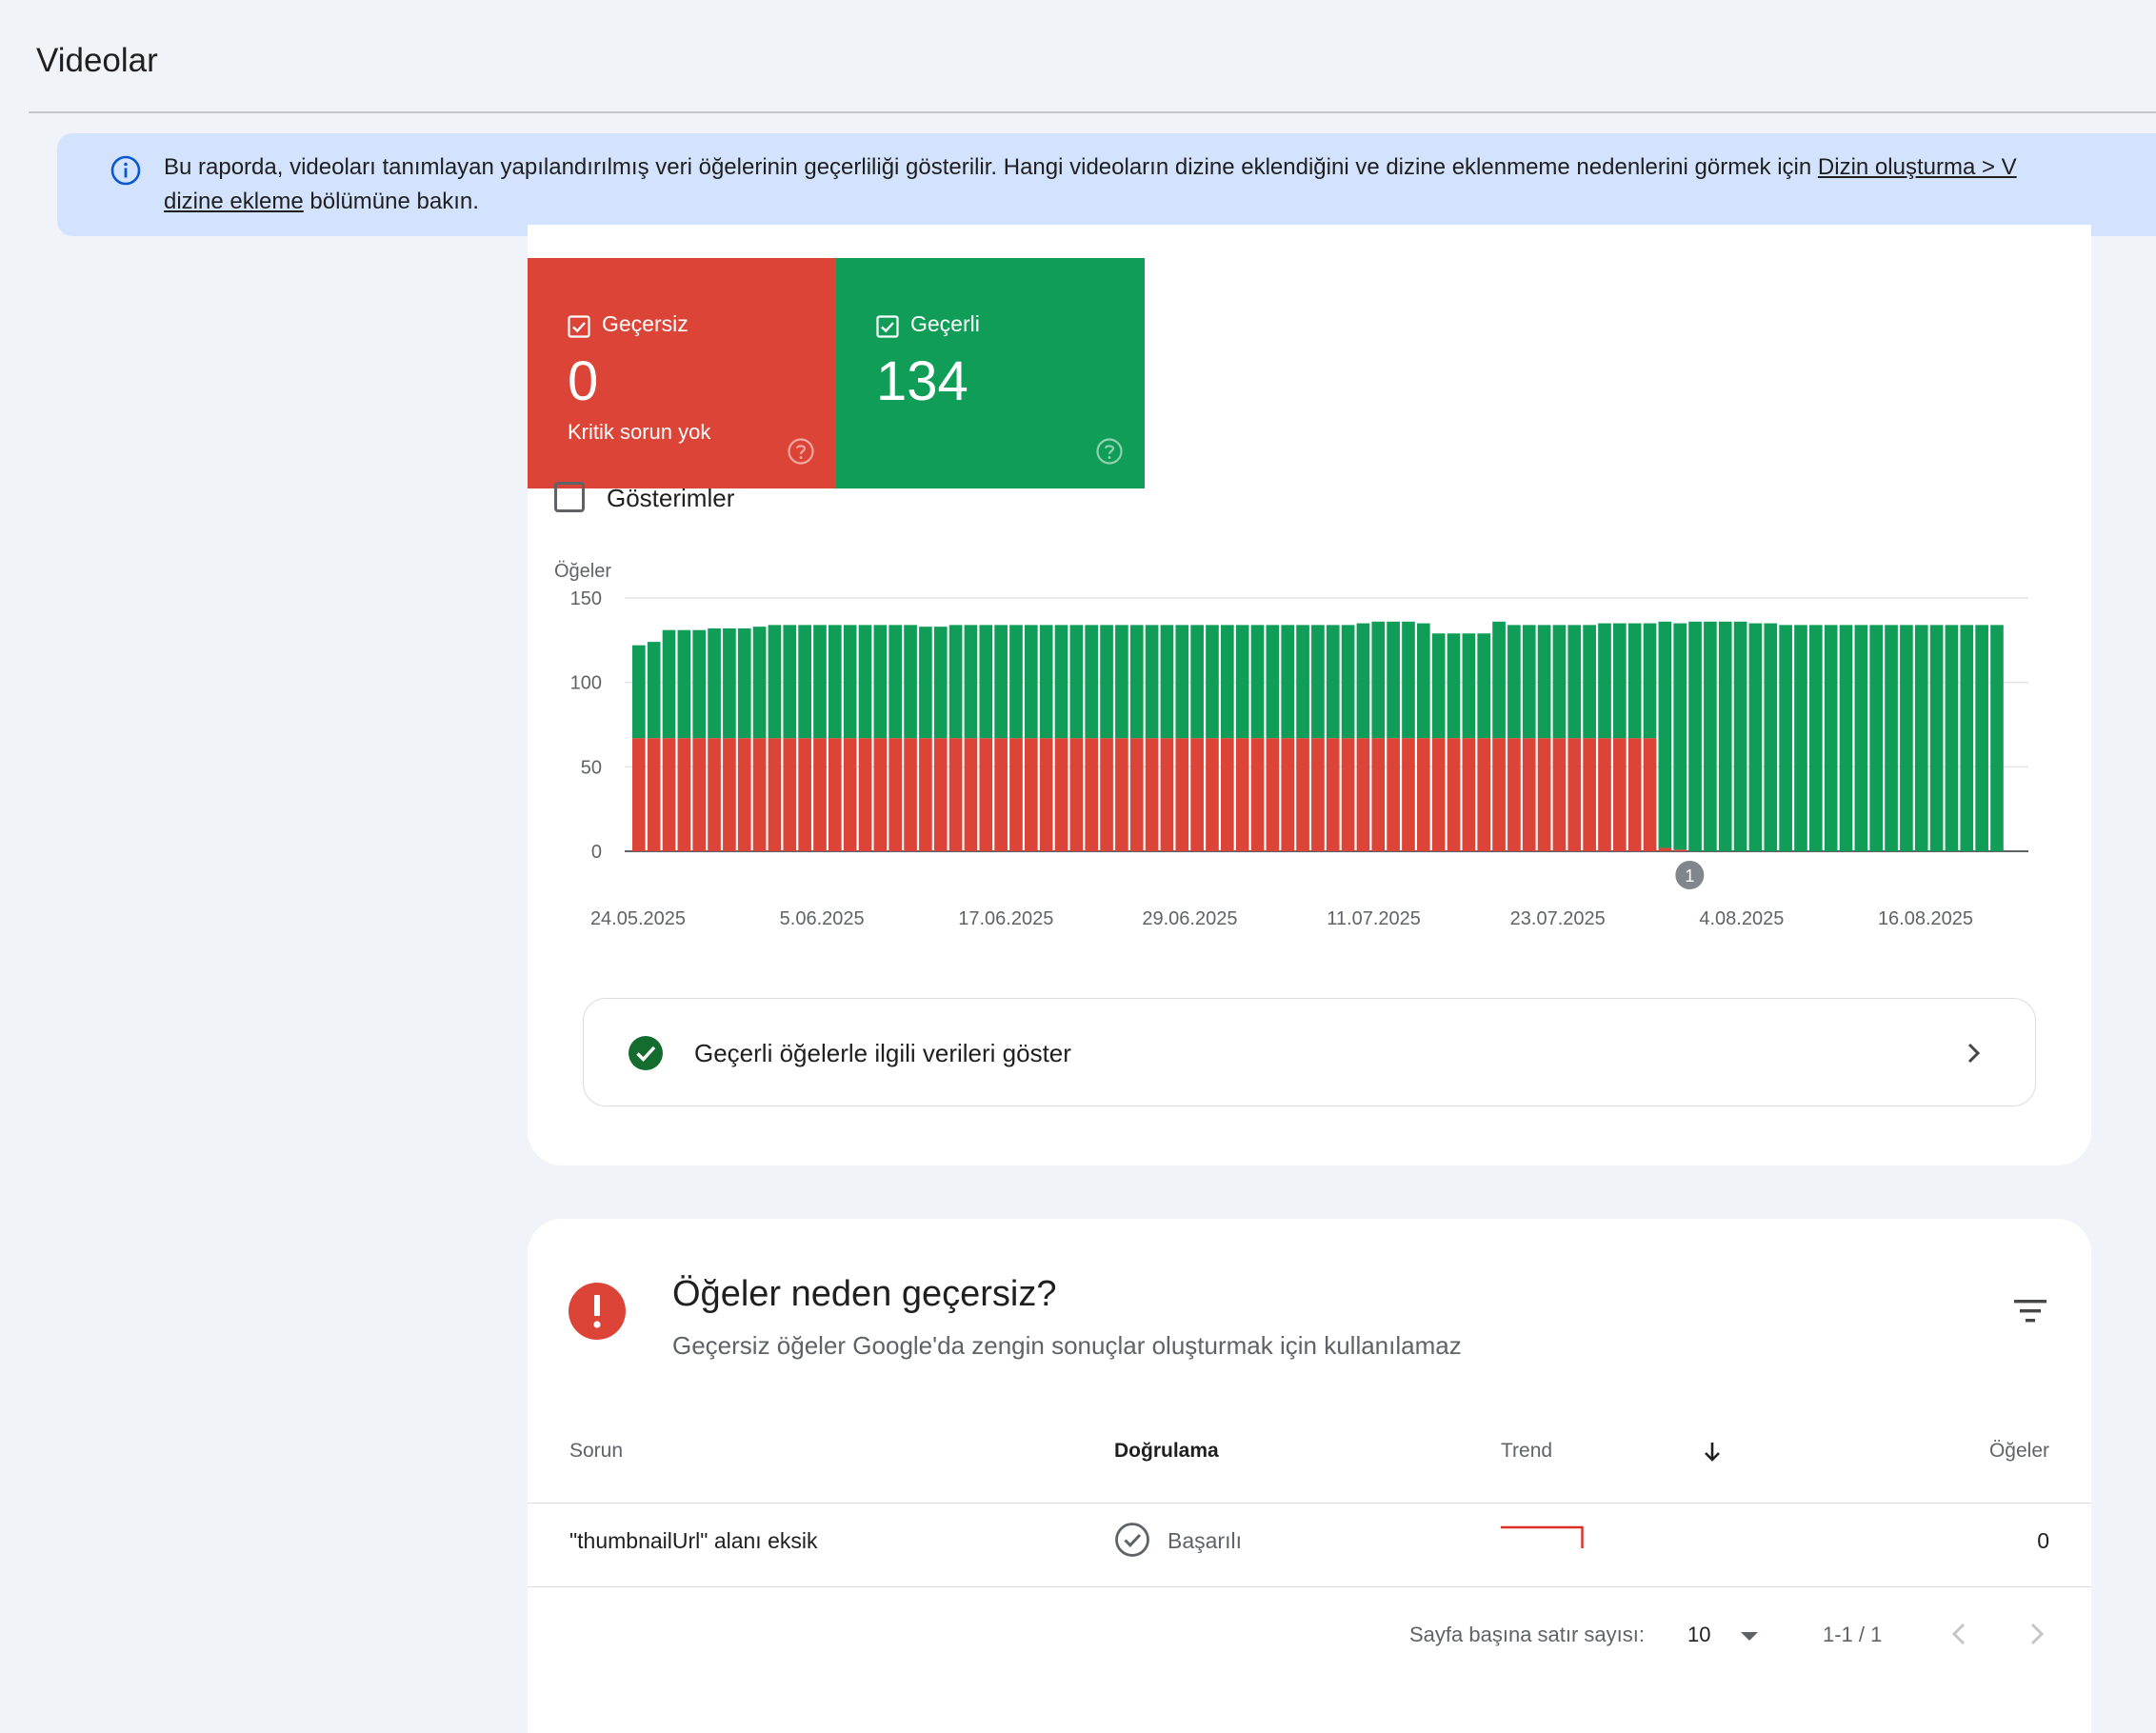 The width and height of the screenshot is (2156, 1733). I want to click on column-header-trend: Trend, so click(1526, 1451).